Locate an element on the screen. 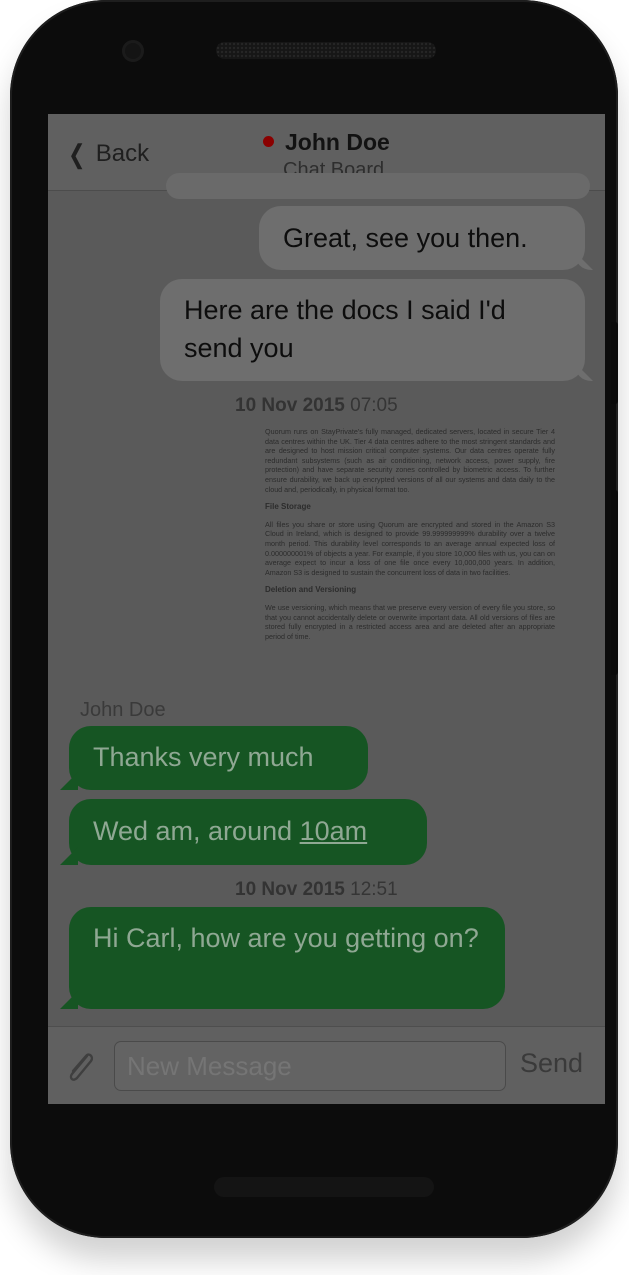  back-label: Back is located at coordinates (122, 153).